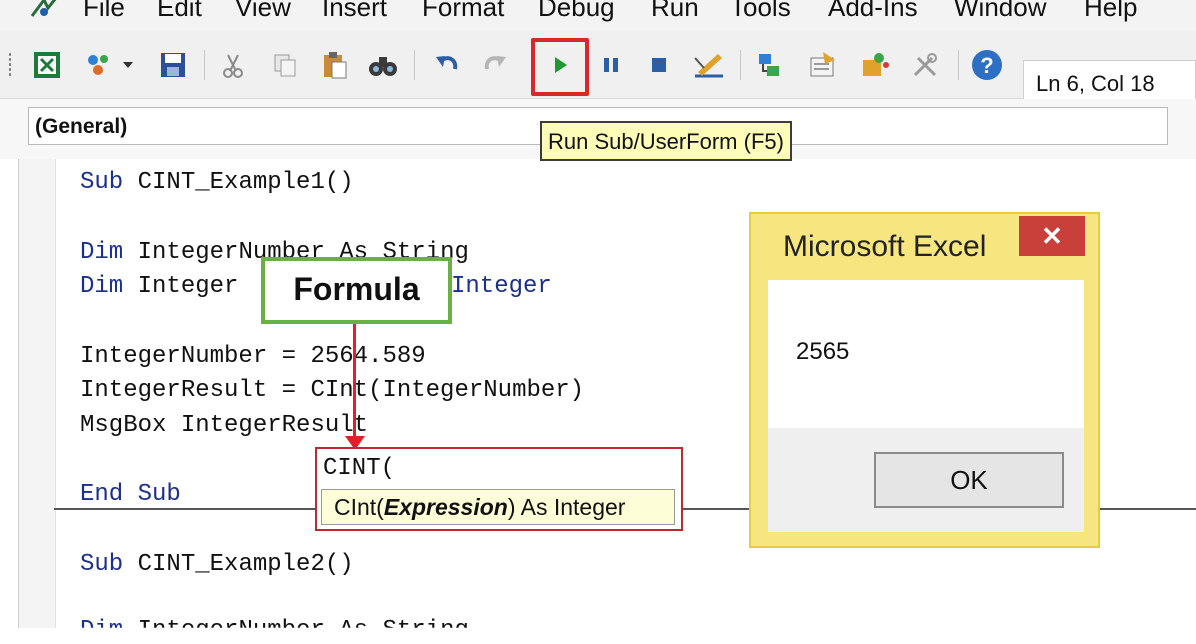  I want to click on binoculars-icon, so click(383, 66).